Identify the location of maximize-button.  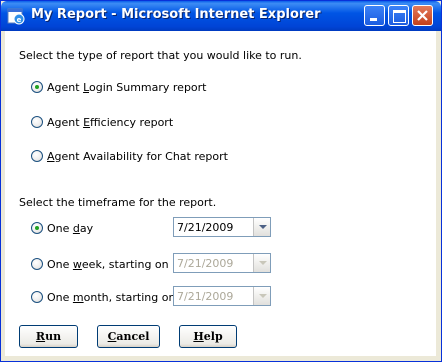
(398, 15).